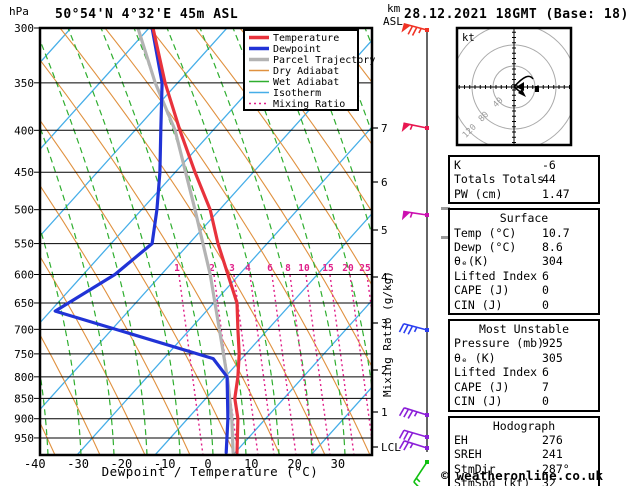  I want to click on lcl-label: LCL, so click(391, 447).